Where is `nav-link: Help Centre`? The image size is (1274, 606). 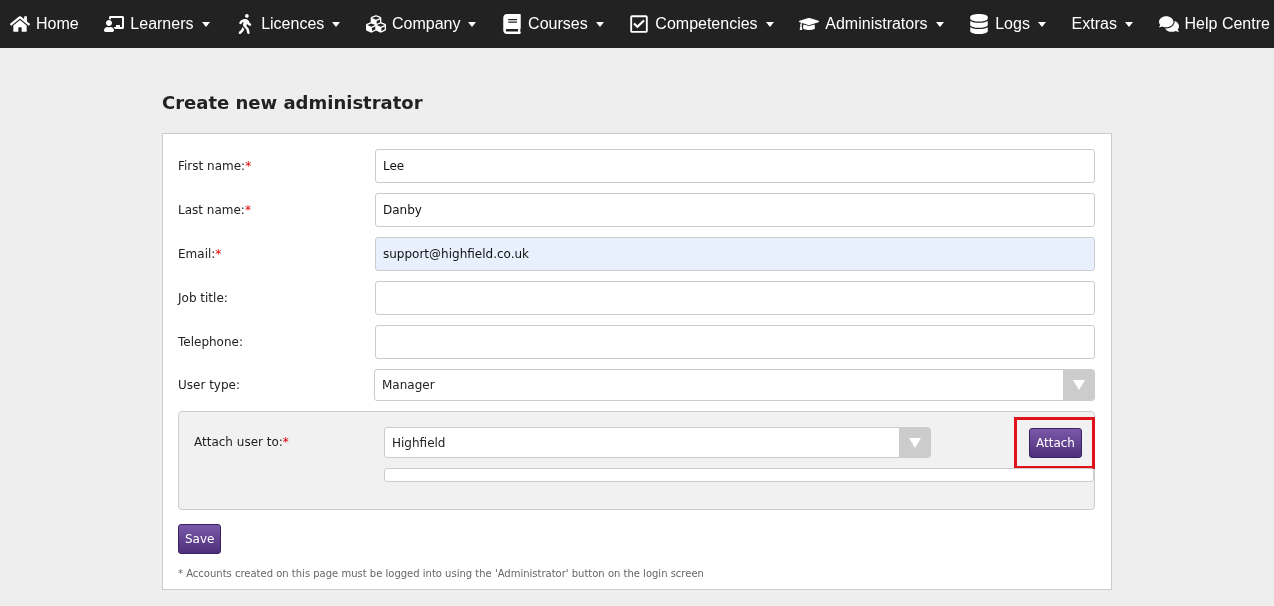
nav-link: Help Centre is located at coordinates (1214, 24).